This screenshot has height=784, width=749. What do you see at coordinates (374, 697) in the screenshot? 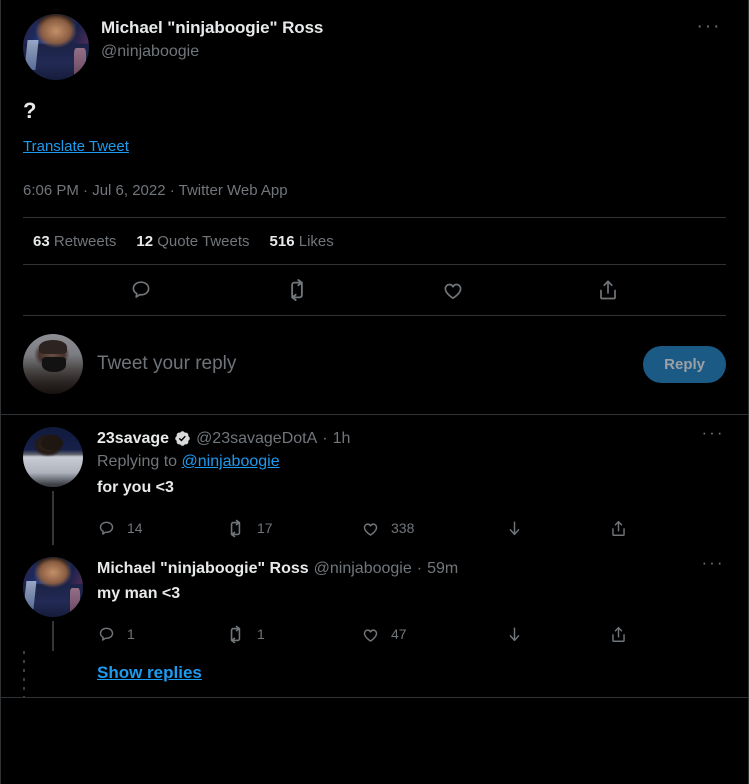
I see `bottom-divider` at bounding box center [374, 697].